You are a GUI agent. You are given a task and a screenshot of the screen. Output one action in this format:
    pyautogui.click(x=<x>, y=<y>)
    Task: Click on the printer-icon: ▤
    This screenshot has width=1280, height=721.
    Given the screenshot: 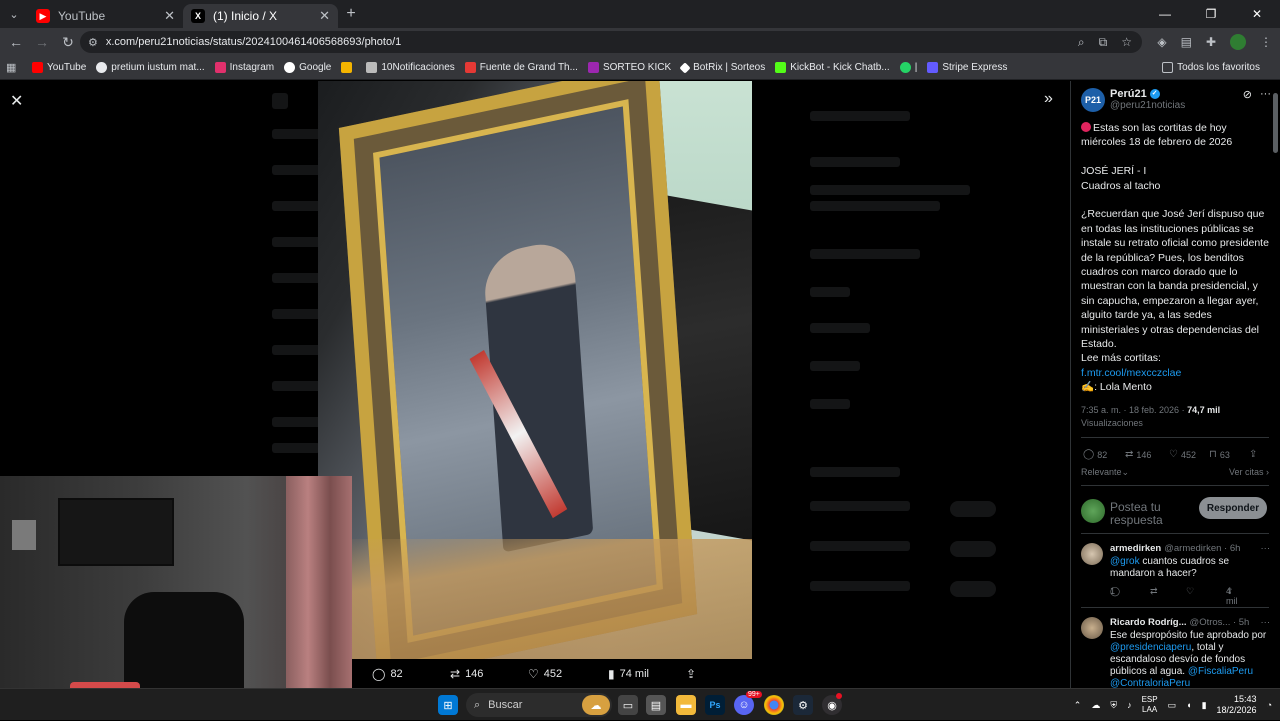 What is the action you would take?
    pyautogui.click(x=656, y=705)
    